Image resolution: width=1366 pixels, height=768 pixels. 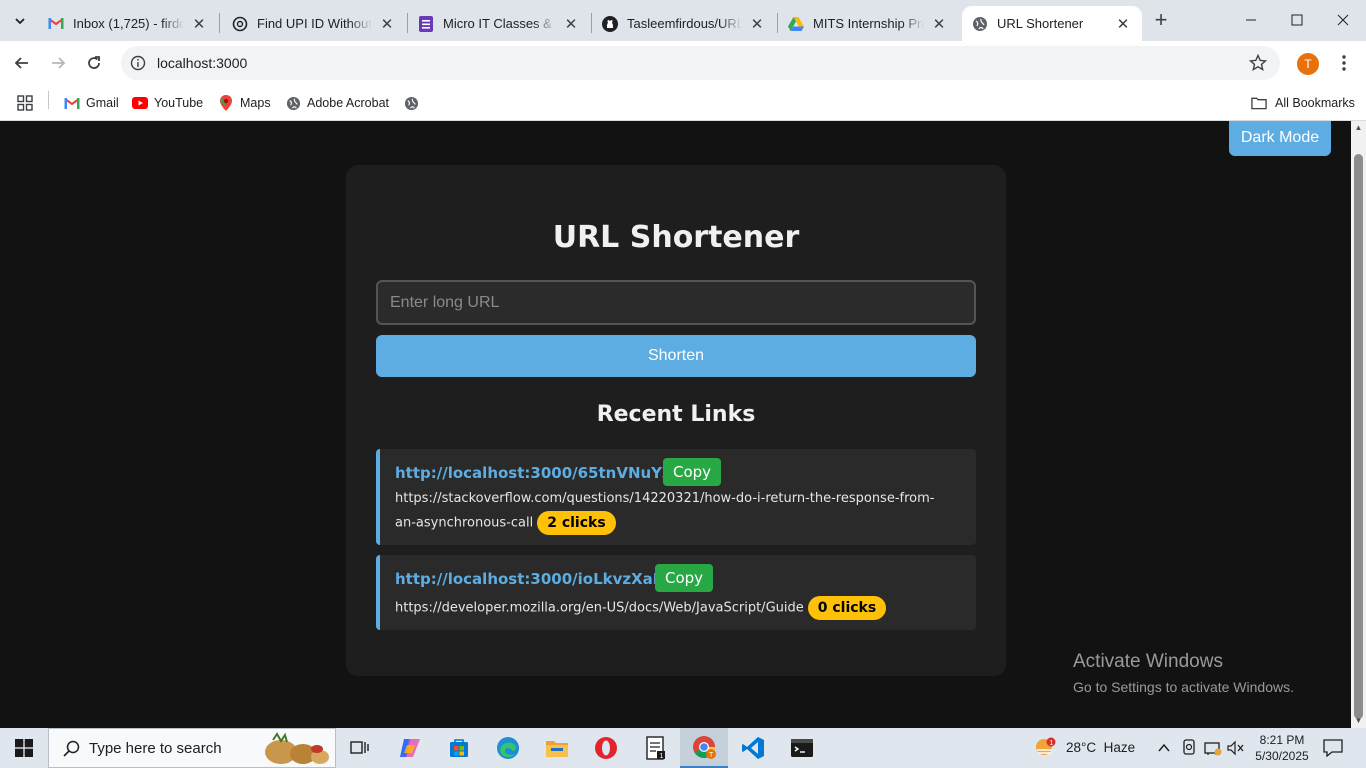 What do you see at coordinates (1189, 748) in the screenshot?
I see `tray-device-icon` at bounding box center [1189, 748].